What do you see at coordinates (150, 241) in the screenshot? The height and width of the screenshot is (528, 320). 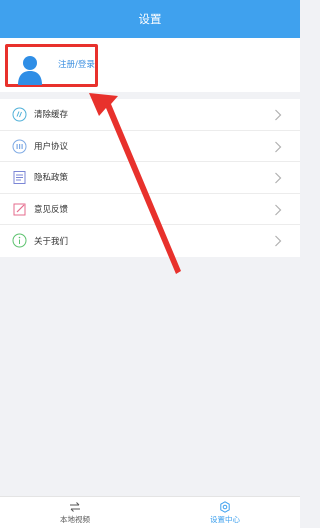 I see `menu-item-about-us: 关于我们` at bounding box center [150, 241].